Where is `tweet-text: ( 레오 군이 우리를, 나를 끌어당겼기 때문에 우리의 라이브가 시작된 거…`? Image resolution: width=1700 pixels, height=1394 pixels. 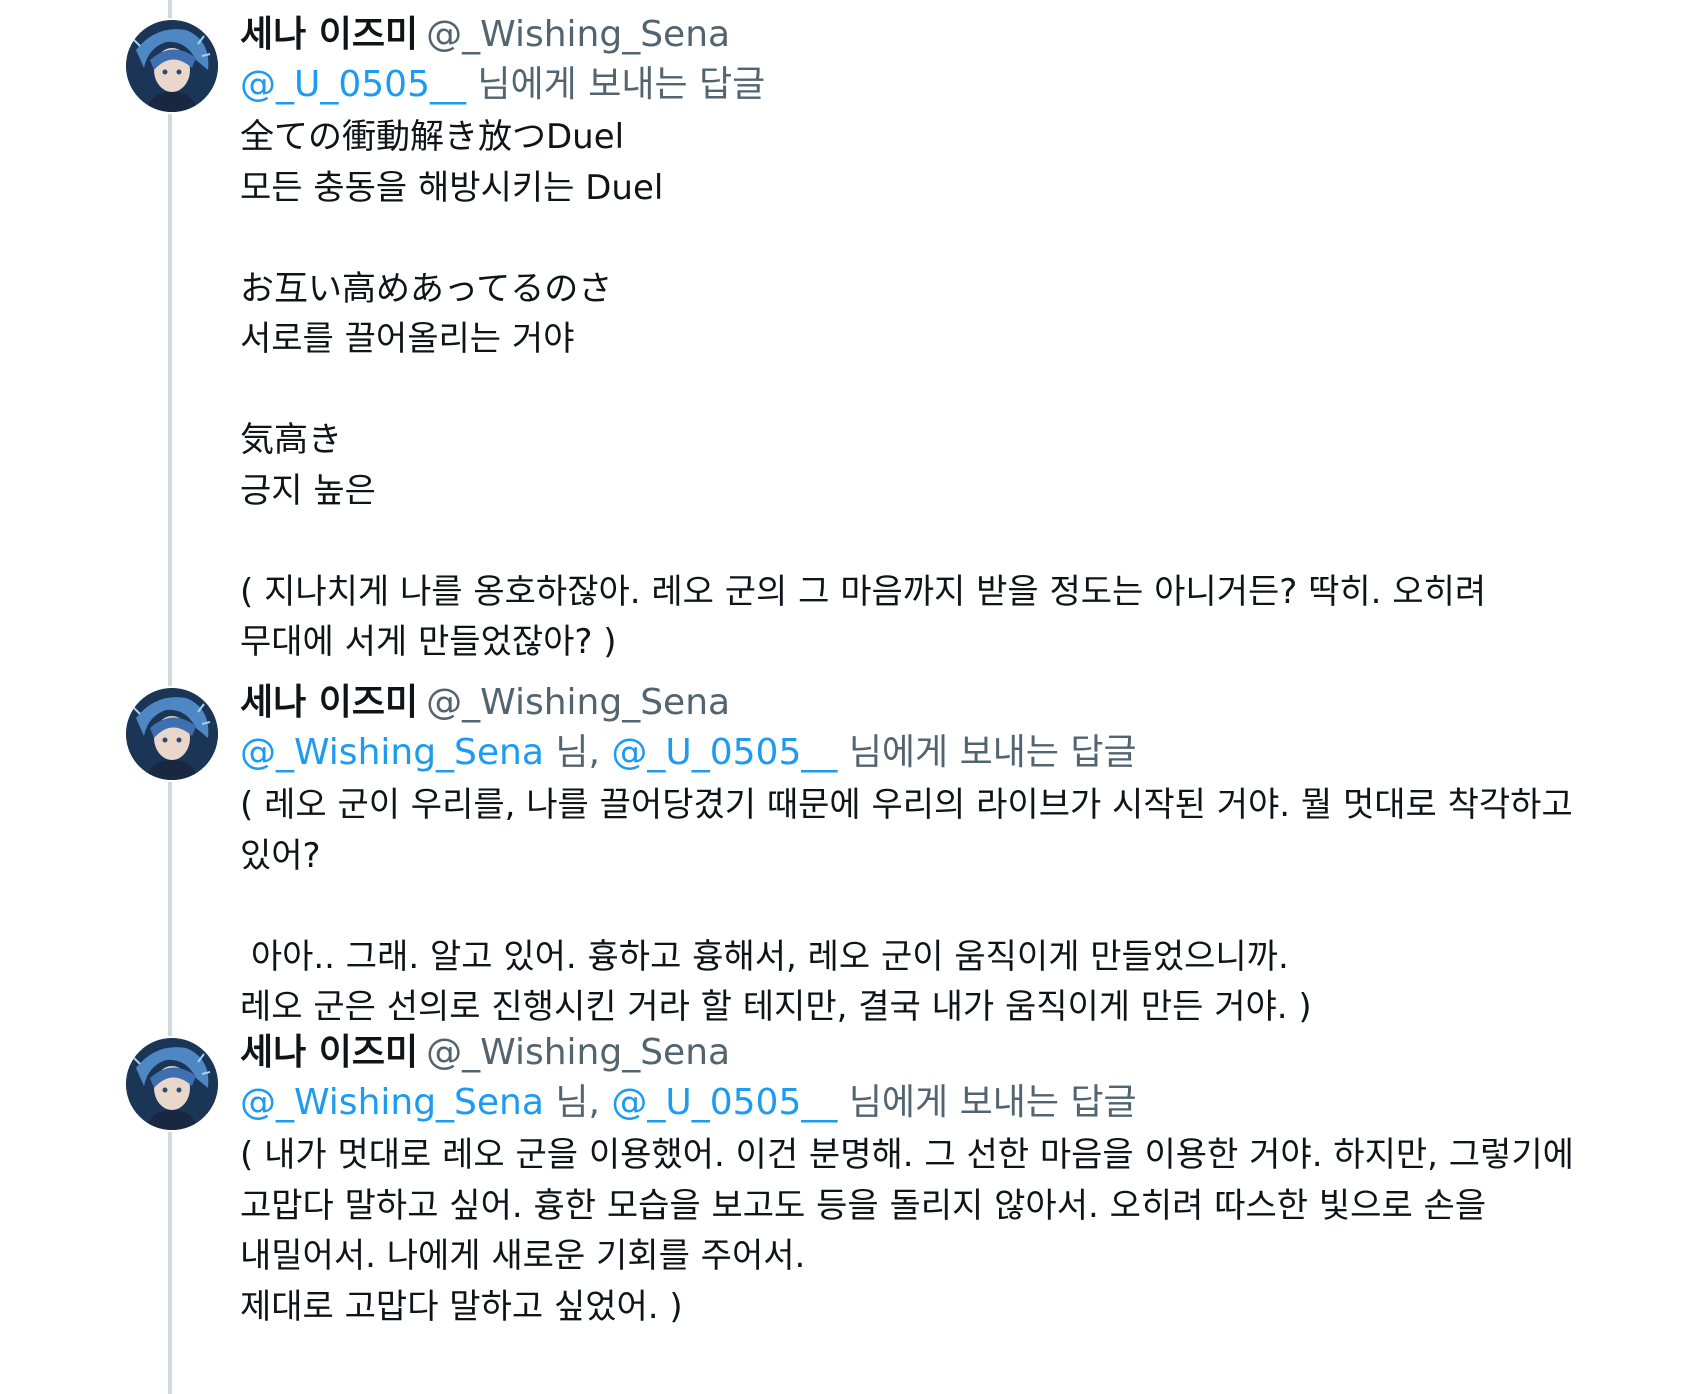 tweet-text: ( 레오 군이 우리를, 나를 끌어당겼기 때문에 우리의 라이브가 시작된 거… is located at coordinates (906, 906).